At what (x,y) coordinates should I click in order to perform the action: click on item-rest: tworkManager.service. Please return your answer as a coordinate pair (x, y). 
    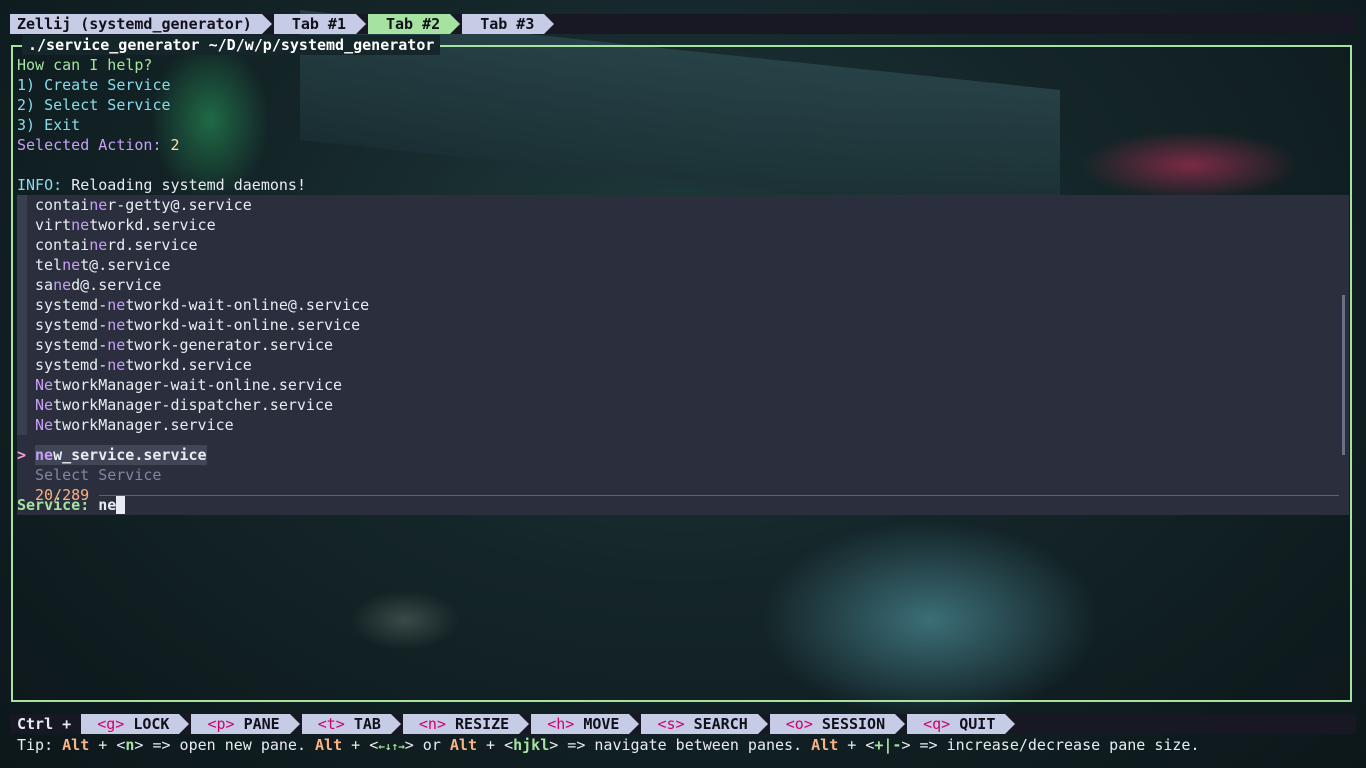
    Looking at the image, I should click on (143, 425).